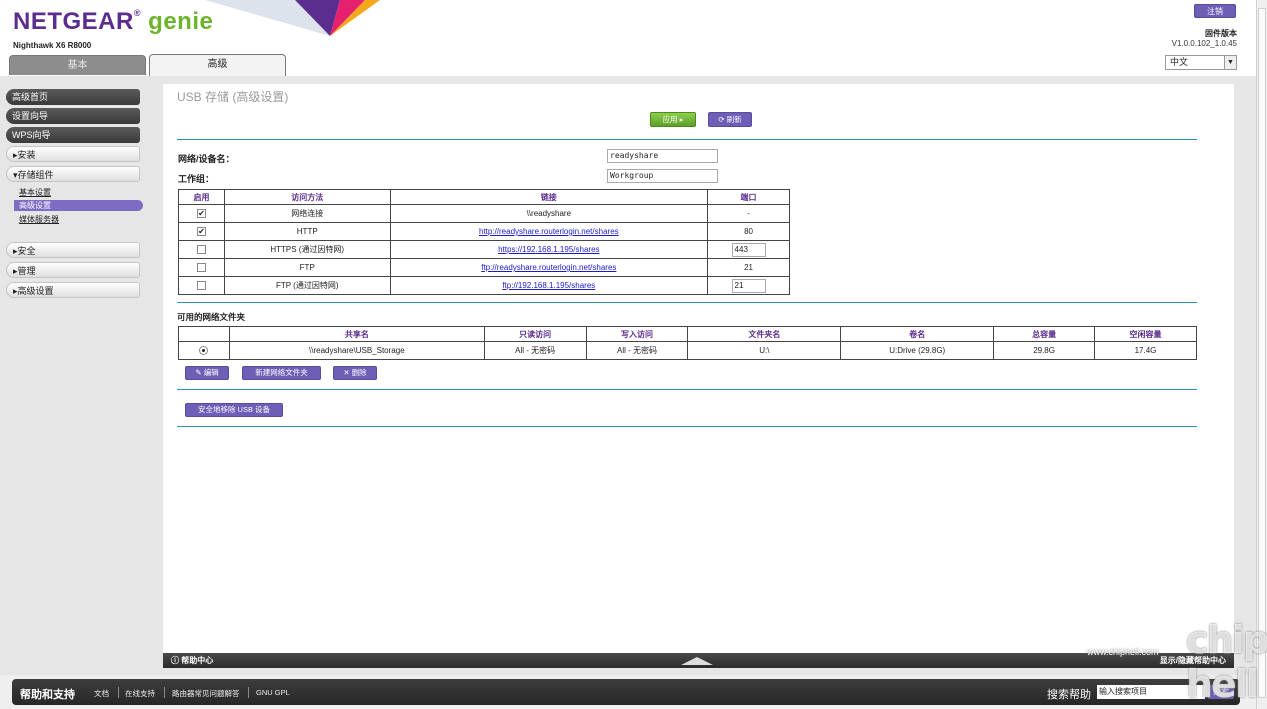 This screenshot has height=709, width=1267. I want to click on free-space-cell: 17.4G, so click(1145, 350).